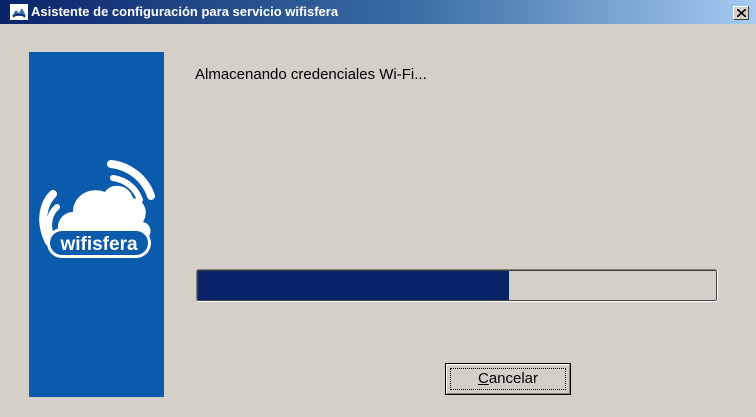  Describe the element at coordinates (97, 209) in the screenshot. I see `wifisfera-logo: wifisfera` at that location.